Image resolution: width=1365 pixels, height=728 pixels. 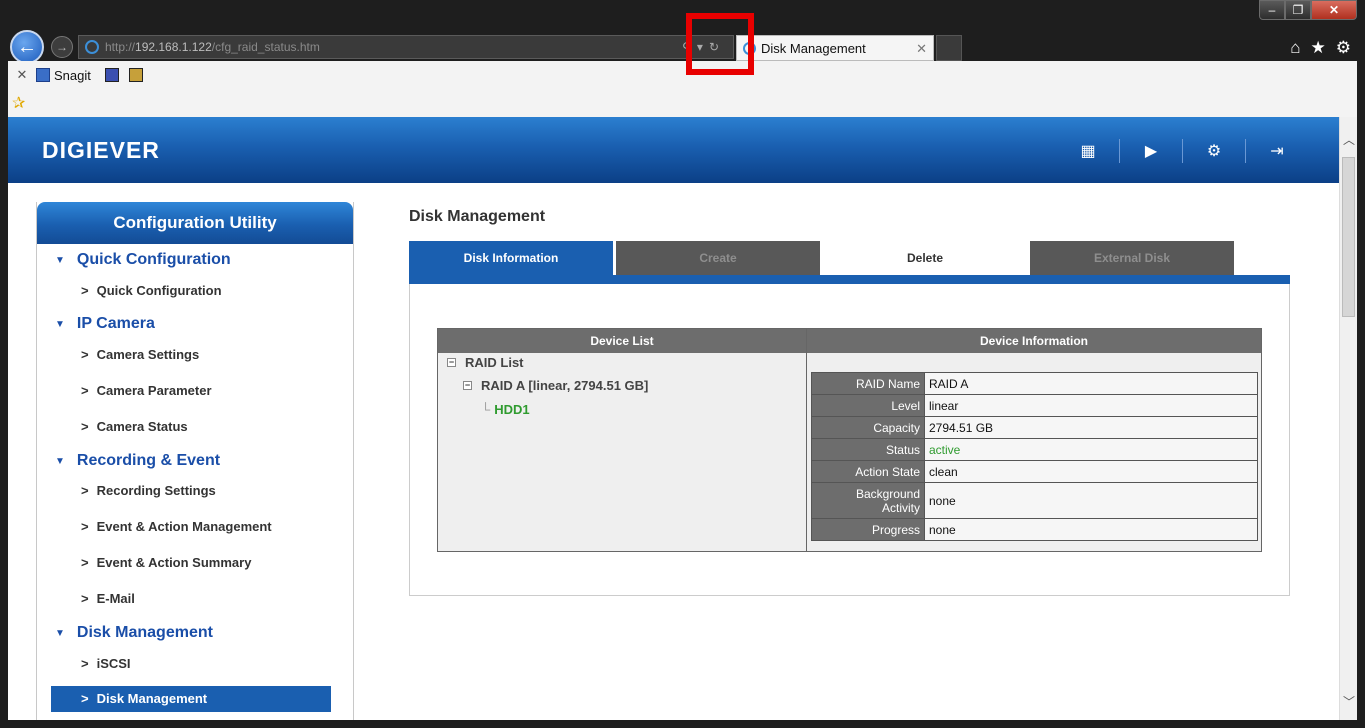 What do you see at coordinates (1034, 500) in the screenshot?
I see `table-row: Background Activity none` at bounding box center [1034, 500].